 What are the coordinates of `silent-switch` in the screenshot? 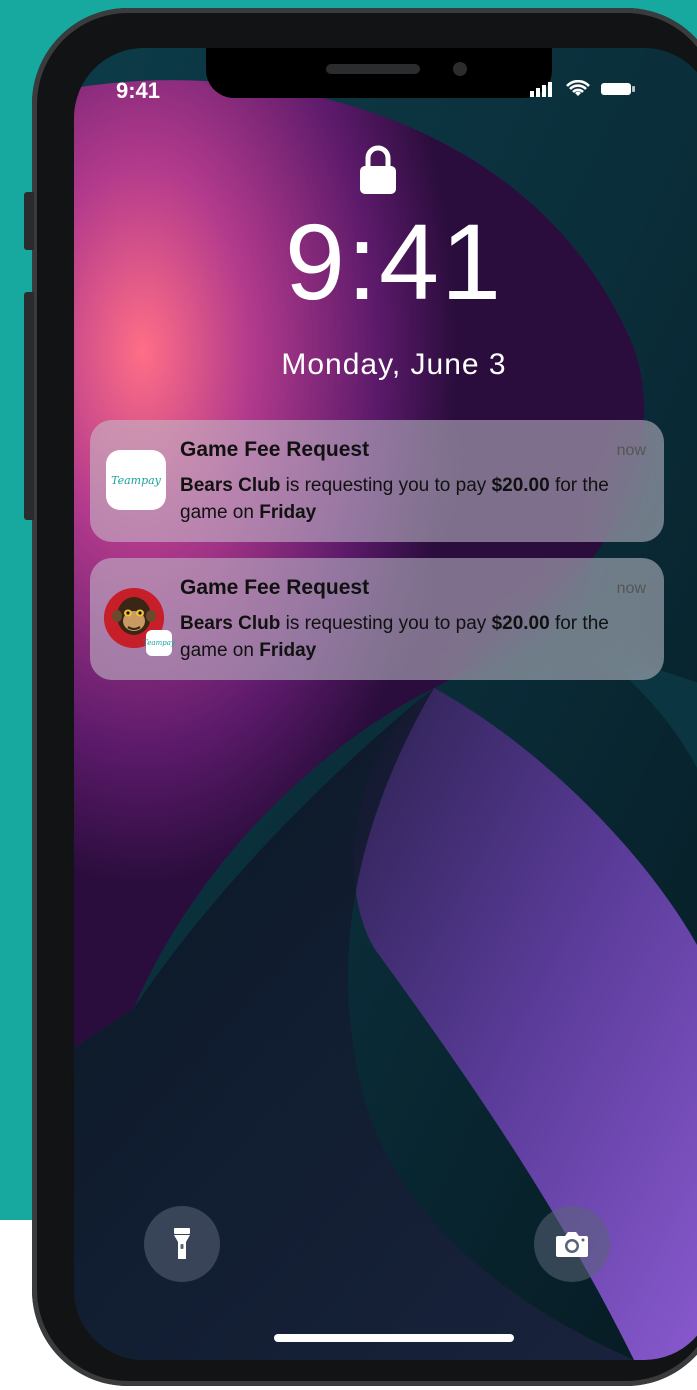 It's located at (29, 221).